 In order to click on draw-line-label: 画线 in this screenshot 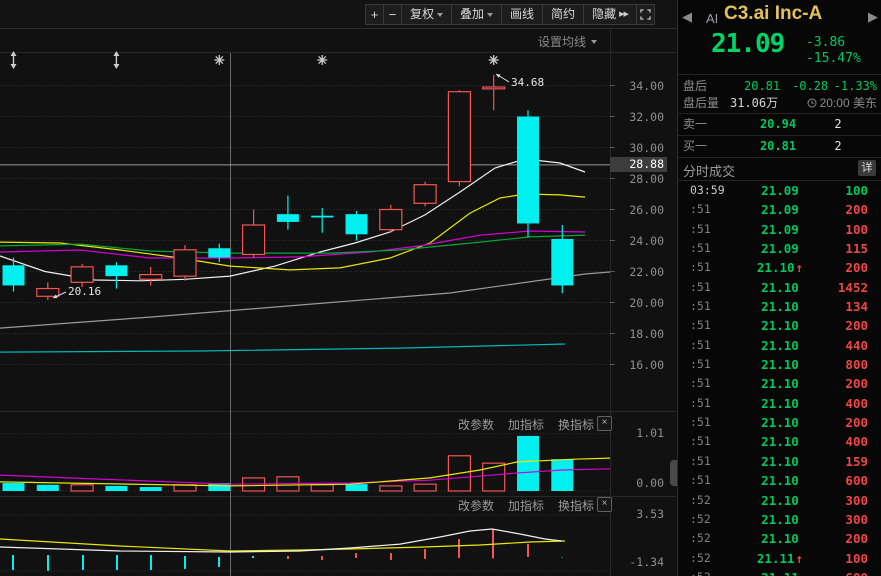, I will do `click(522, 14)`.